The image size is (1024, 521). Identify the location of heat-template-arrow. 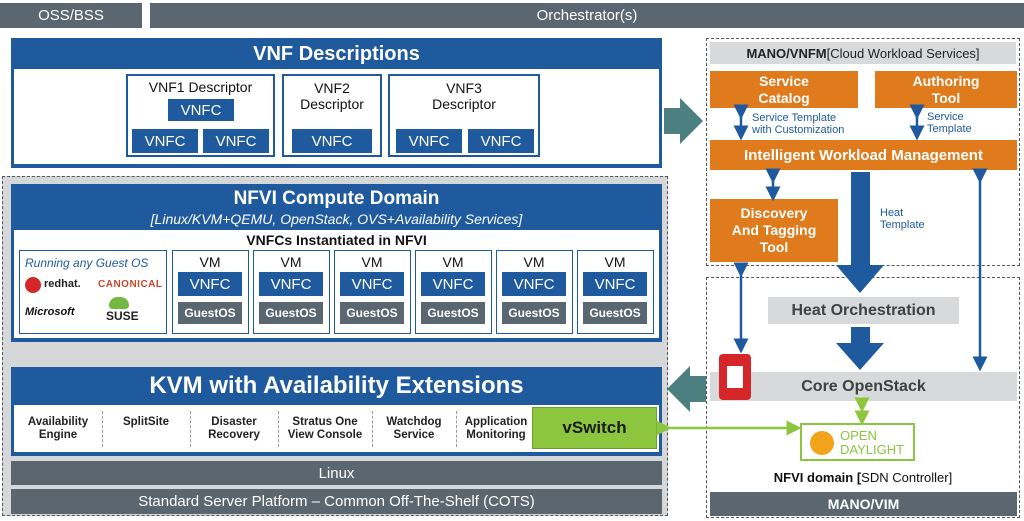
(860, 232).